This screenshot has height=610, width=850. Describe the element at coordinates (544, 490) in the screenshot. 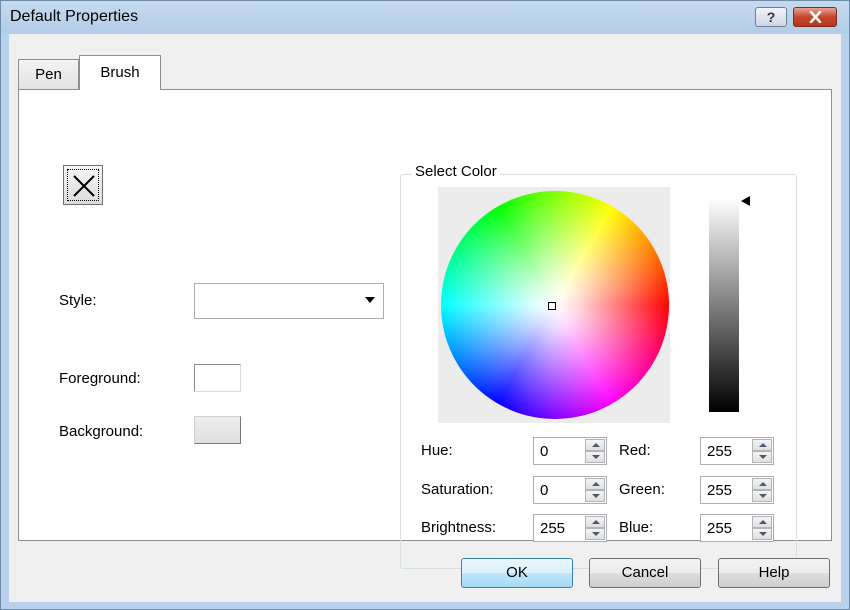

I see `saturation-value: 0` at that location.